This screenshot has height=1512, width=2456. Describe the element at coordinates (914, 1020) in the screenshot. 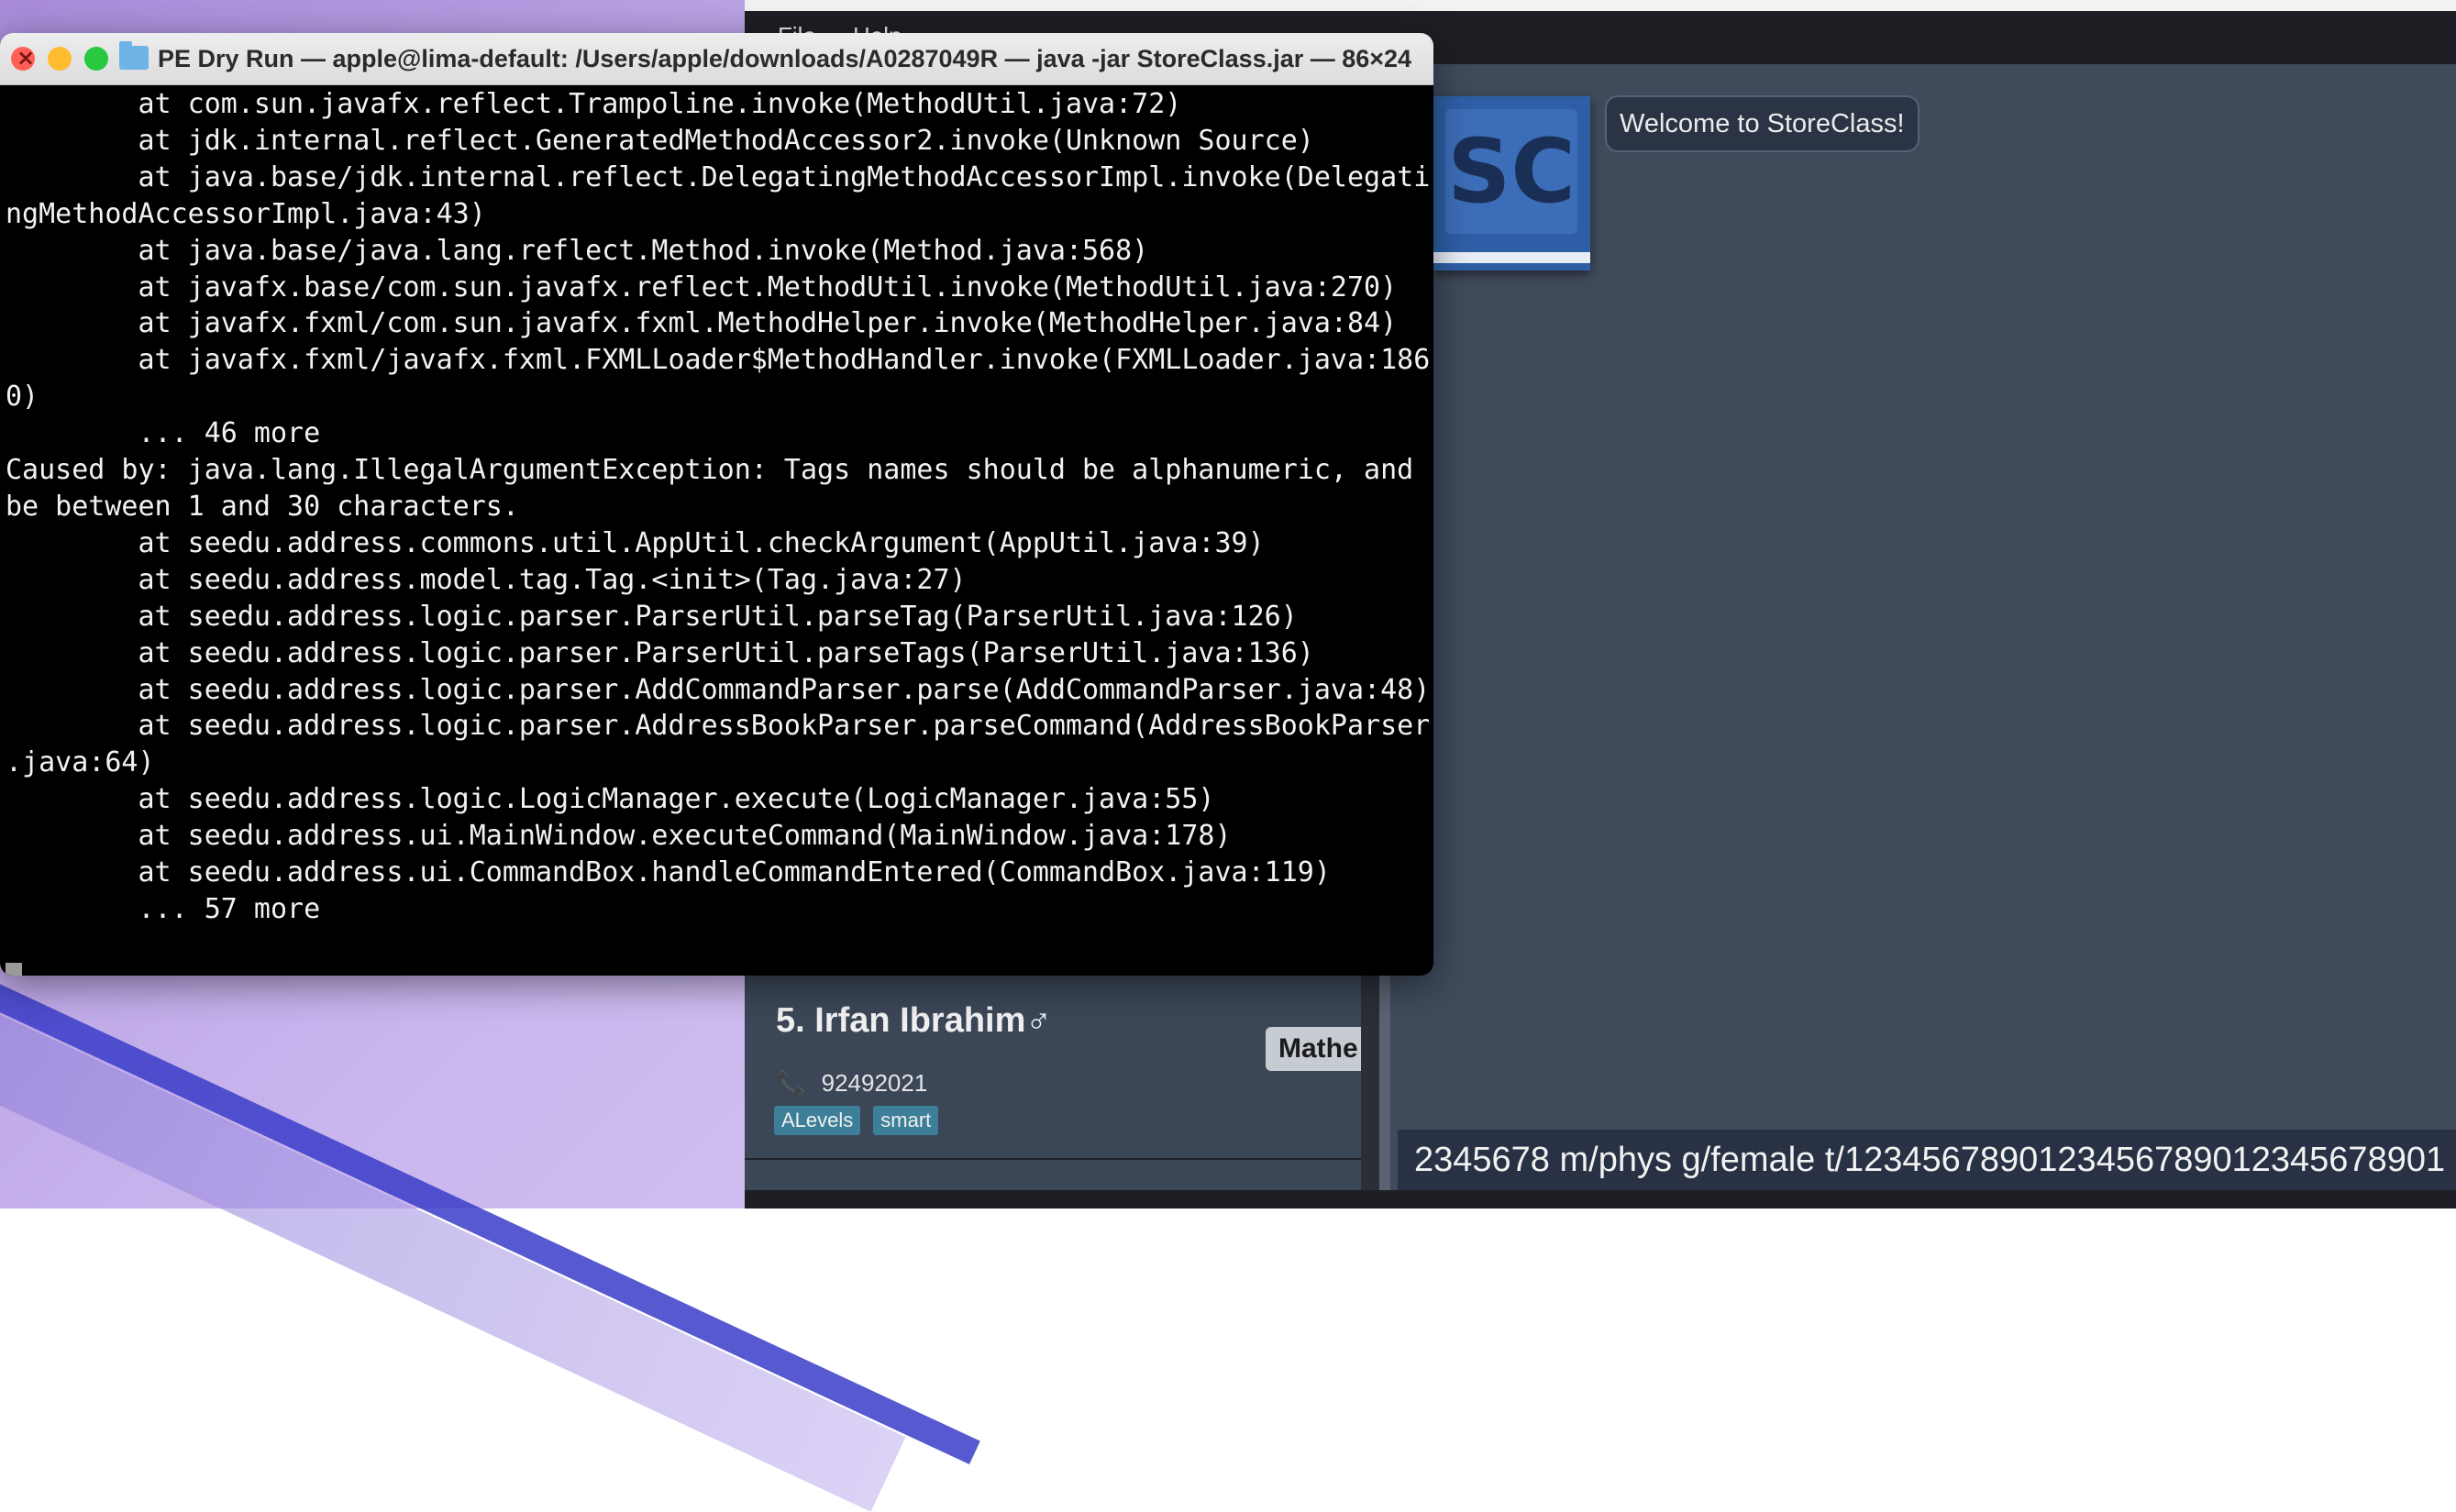

I see `person-name: 5. Irfan Ibrahim♂` at that location.